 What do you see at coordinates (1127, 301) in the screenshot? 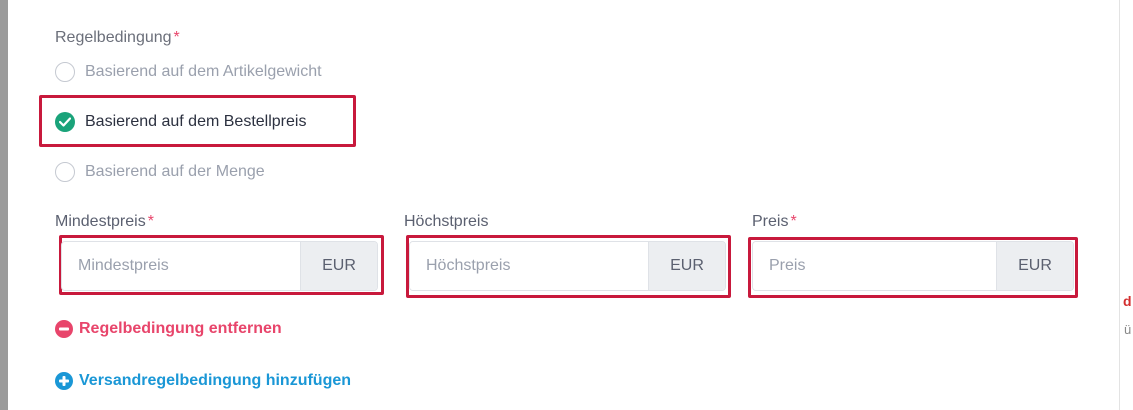
I see `adjacent-fragment-red: d` at bounding box center [1127, 301].